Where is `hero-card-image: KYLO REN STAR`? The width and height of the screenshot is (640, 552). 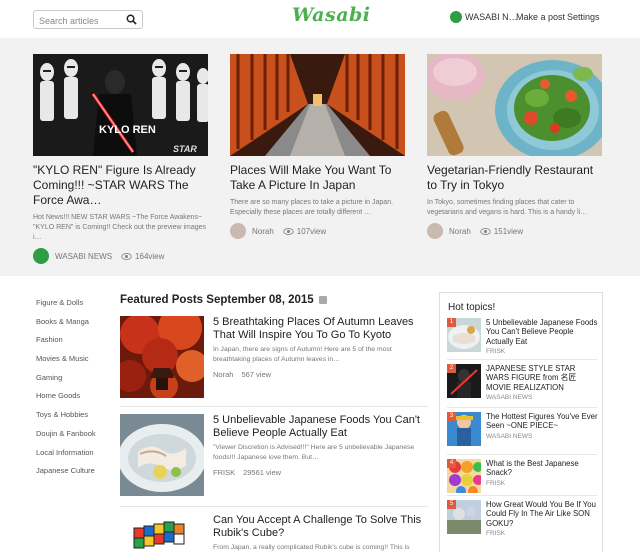 hero-card-image: KYLO REN STAR is located at coordinates (120, 105).